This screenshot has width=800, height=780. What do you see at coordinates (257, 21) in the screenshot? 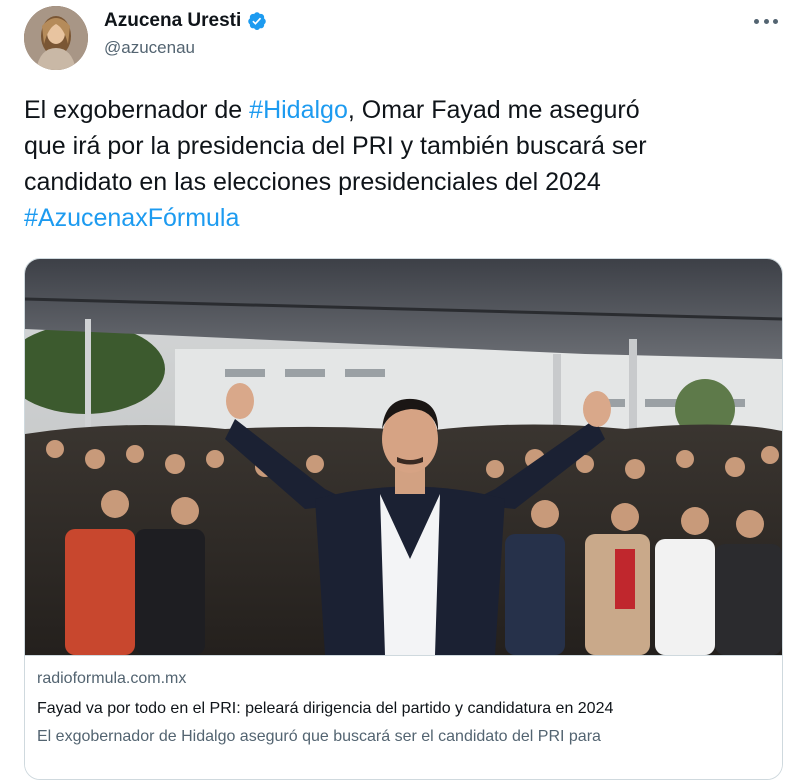
I see `verified-badge-icon` at bounding box center [257, 21].